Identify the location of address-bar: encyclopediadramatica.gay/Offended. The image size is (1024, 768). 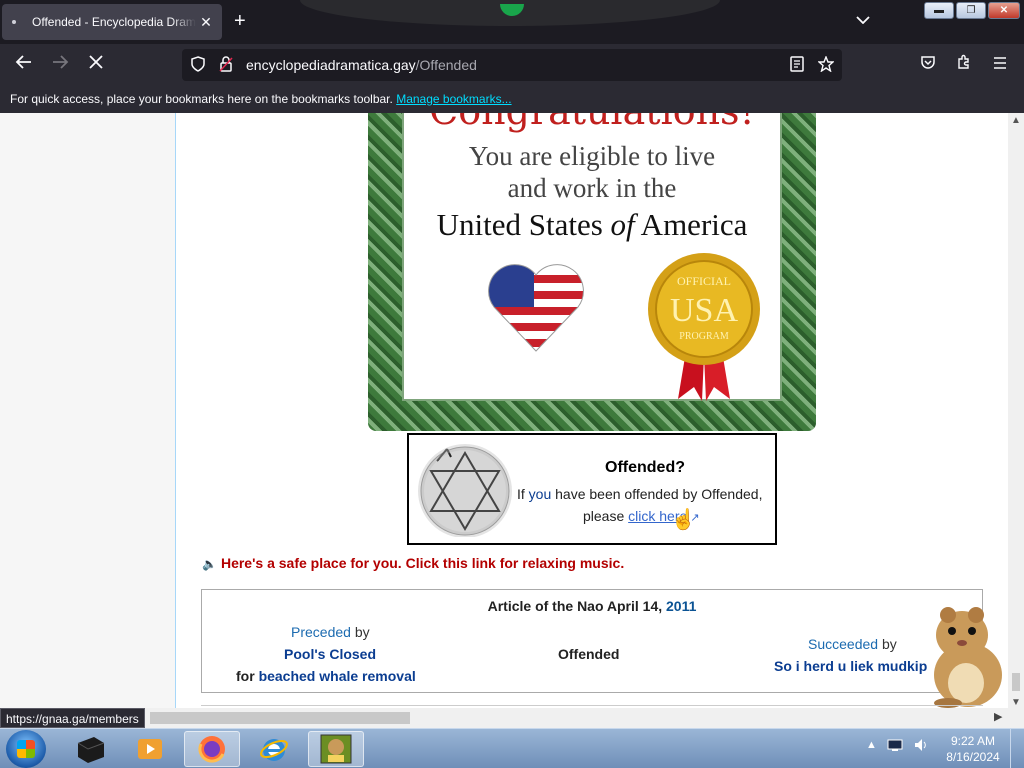
(512, 65).